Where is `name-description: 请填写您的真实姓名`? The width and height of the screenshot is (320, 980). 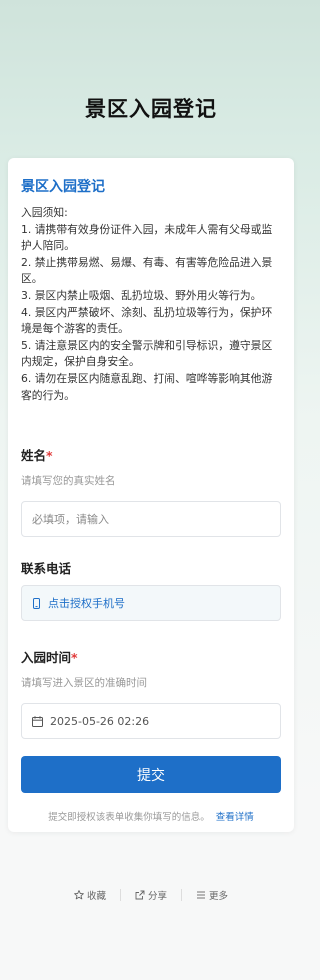 name-description: 请填写您的真实姓名 is located at coordinates (68, 481).